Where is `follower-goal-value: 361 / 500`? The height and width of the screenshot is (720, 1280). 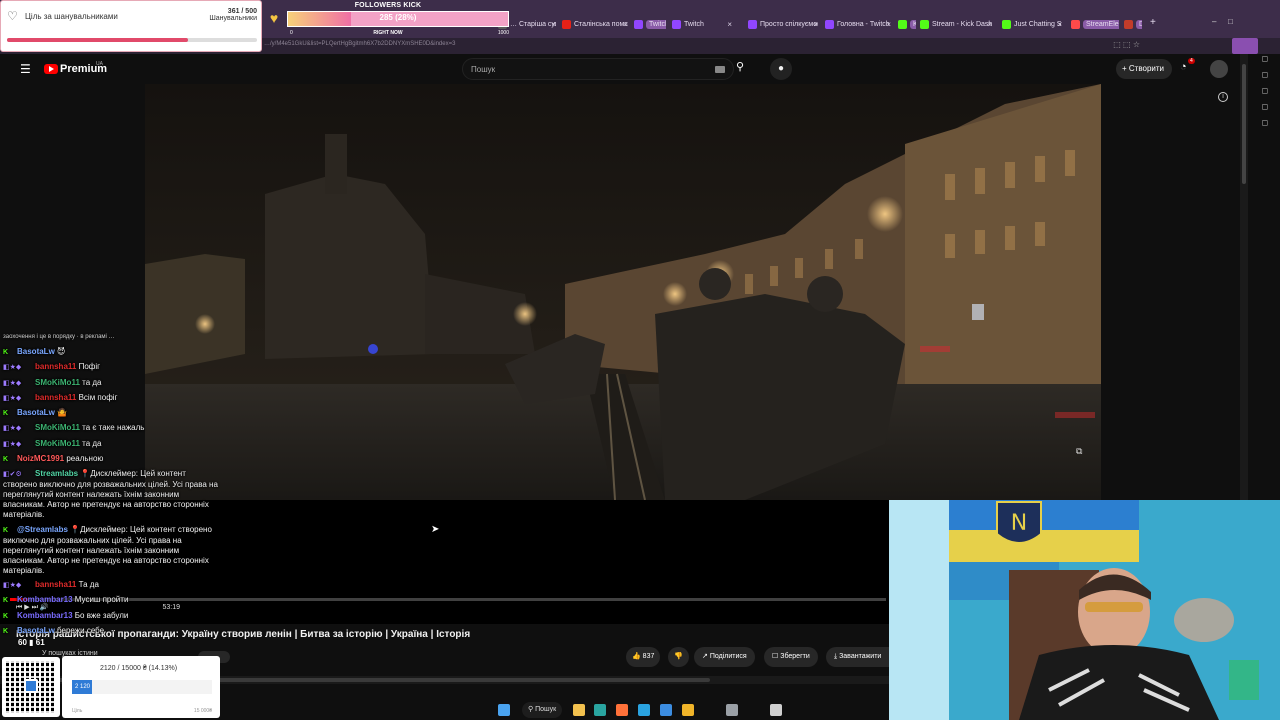
follower-goal-value: 361 / 500 is located at coordinates (242, 11).